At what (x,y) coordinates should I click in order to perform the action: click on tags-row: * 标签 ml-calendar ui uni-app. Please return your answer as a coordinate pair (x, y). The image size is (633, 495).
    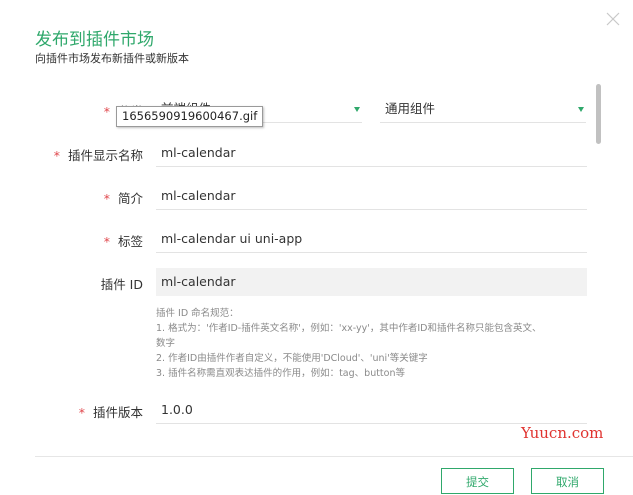
    Looking at the image, I should click on (316, 240).